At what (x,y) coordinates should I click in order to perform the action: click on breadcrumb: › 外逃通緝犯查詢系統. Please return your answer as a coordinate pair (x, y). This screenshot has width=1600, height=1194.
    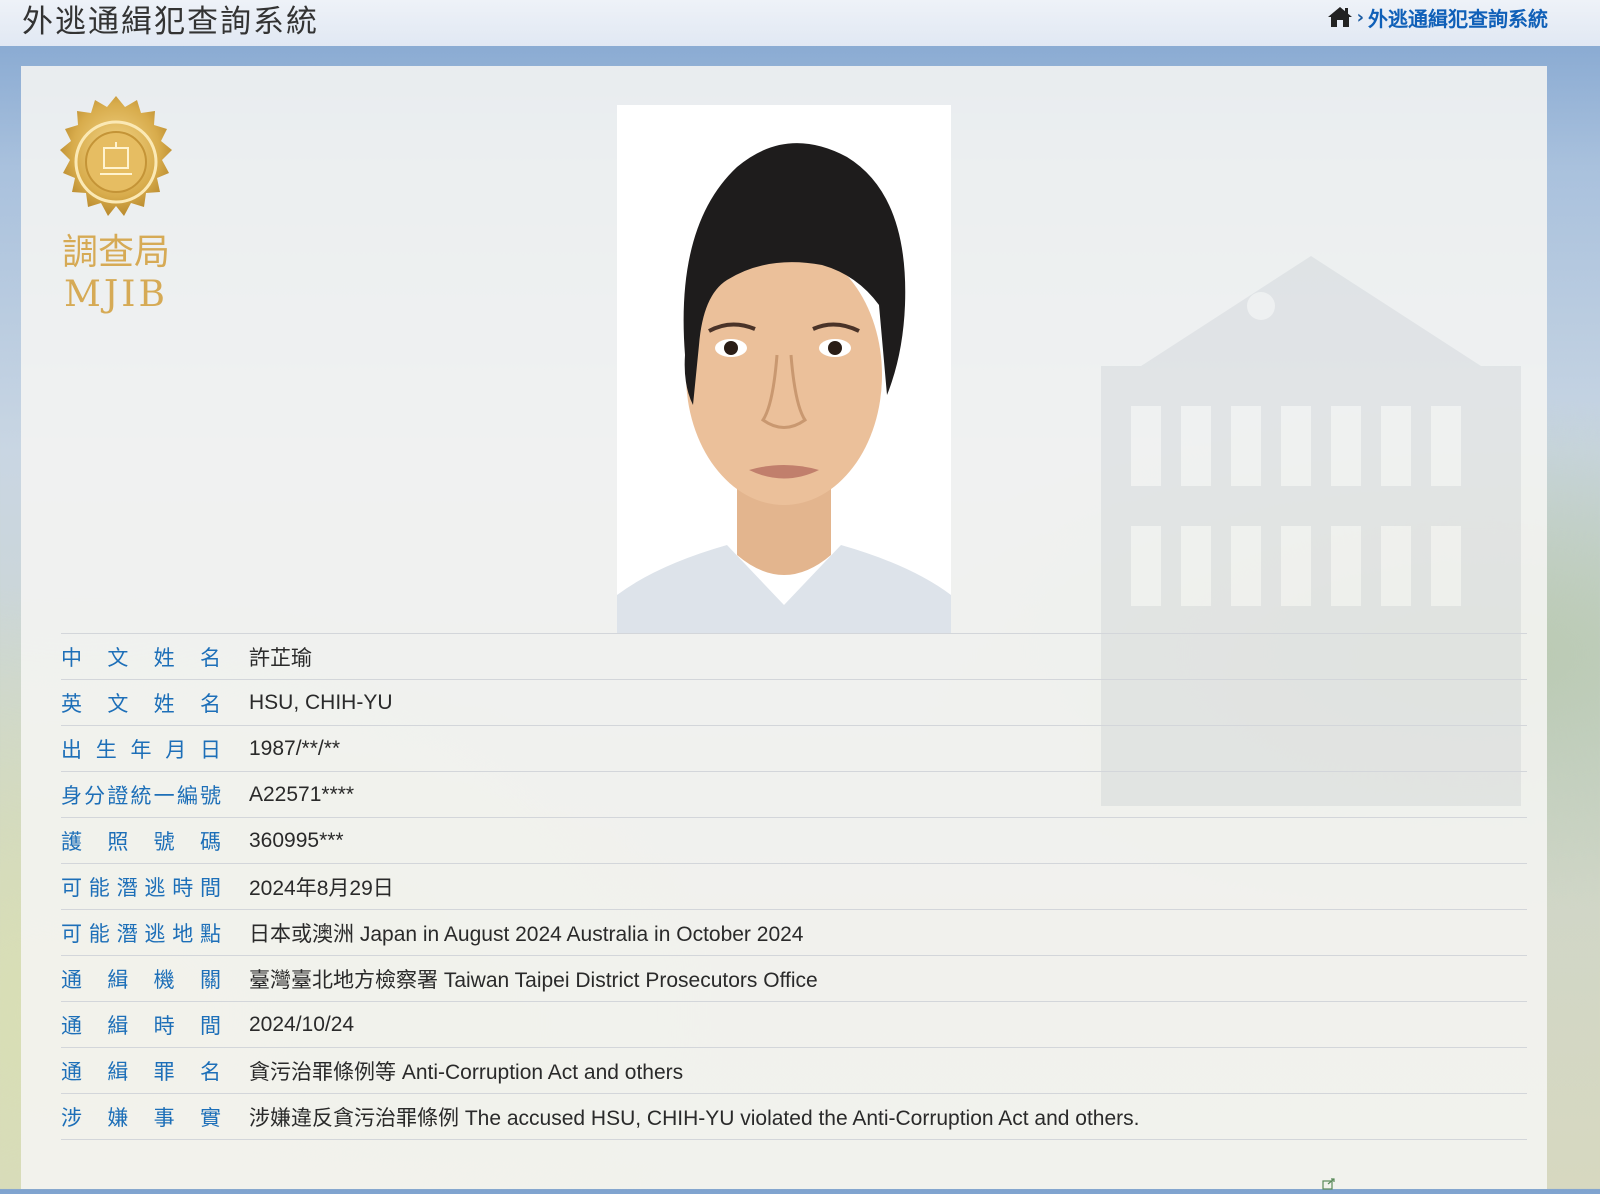
    Looking at the image, I should click on (1437, 17).